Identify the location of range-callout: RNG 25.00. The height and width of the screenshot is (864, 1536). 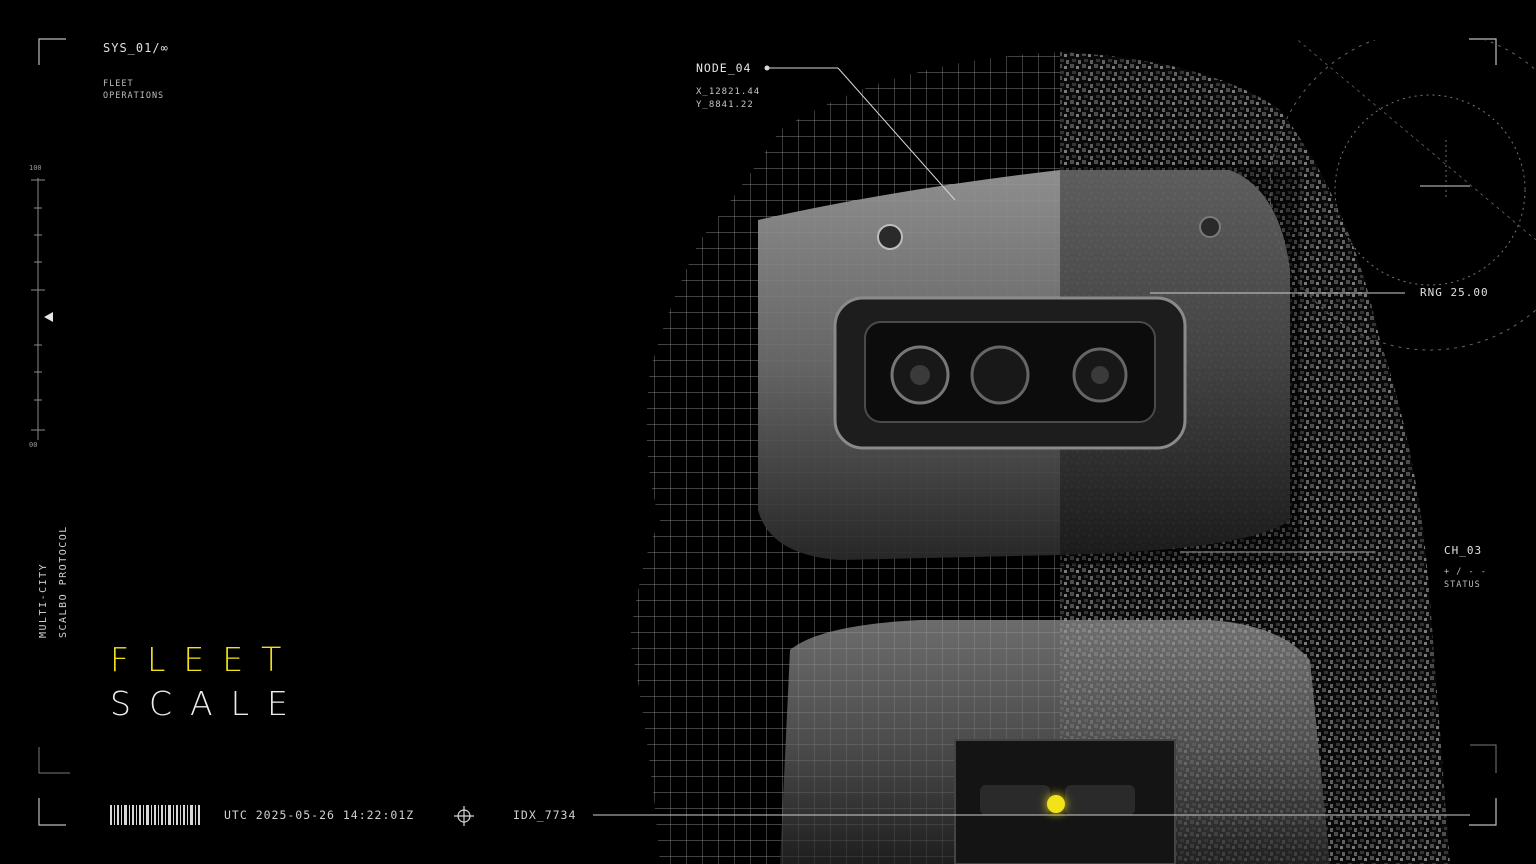
(1454, 292).